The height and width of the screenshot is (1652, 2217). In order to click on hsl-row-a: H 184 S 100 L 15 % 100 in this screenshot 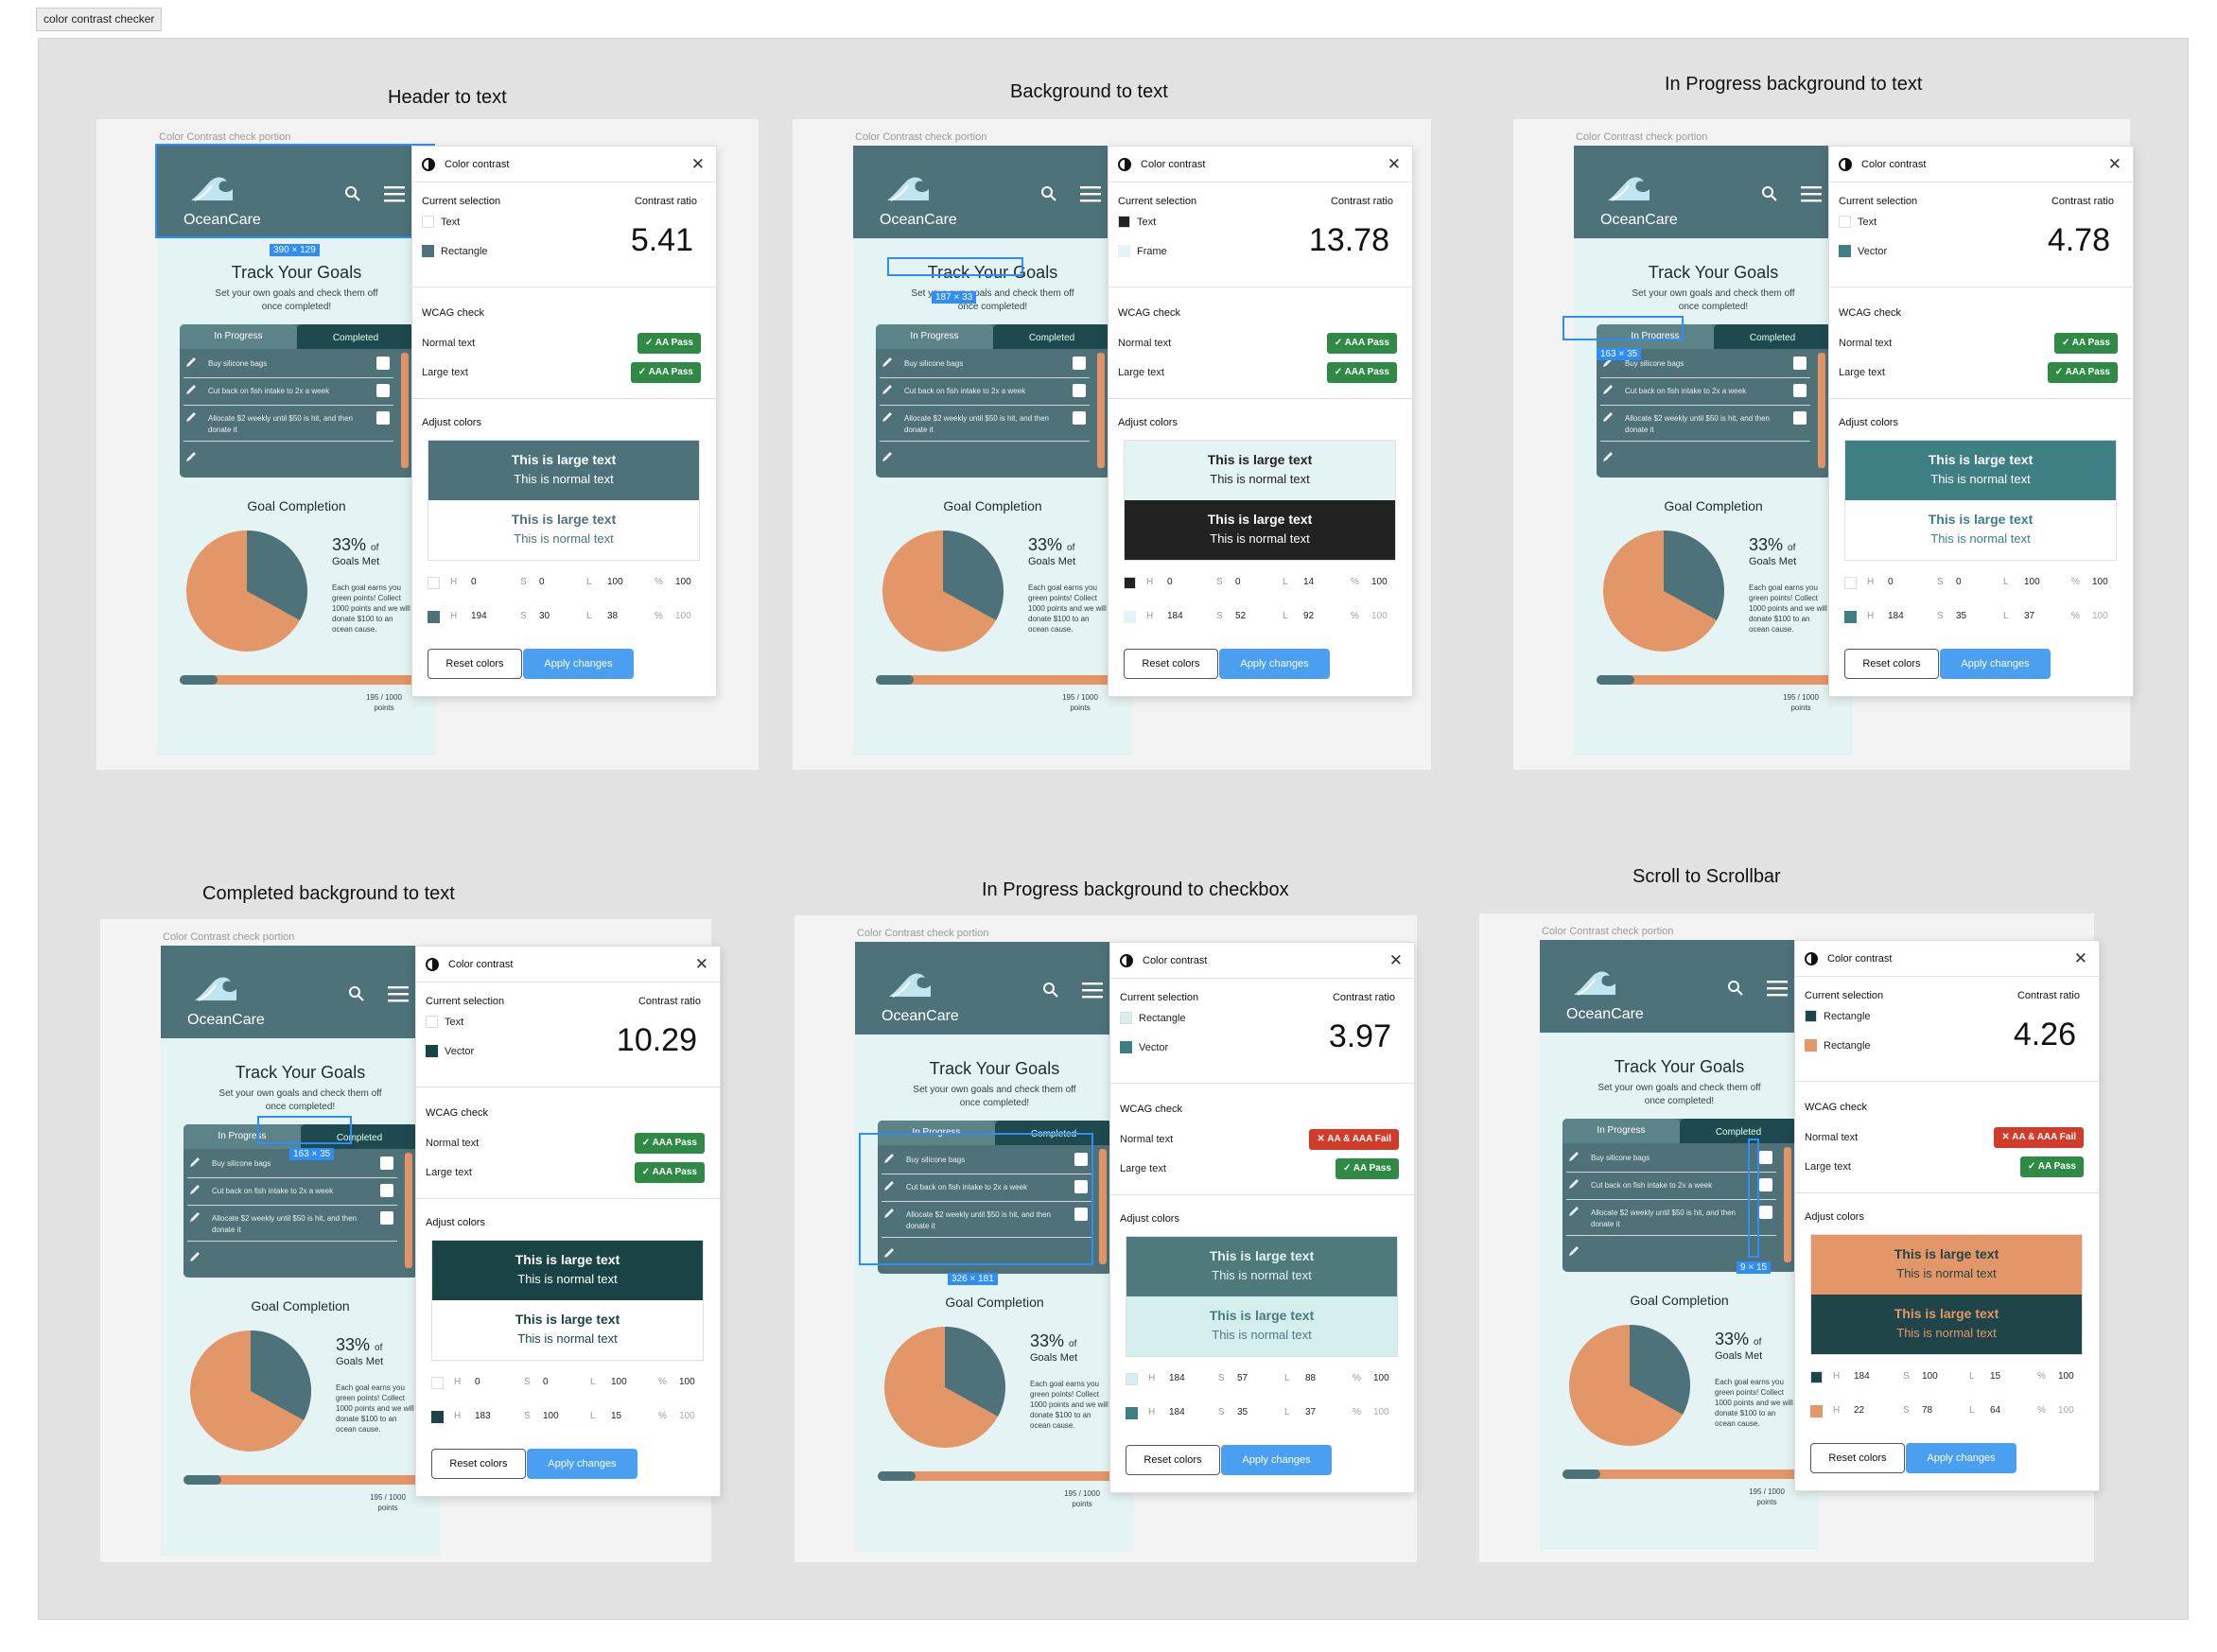, I will do `click(1952, 1378)`.